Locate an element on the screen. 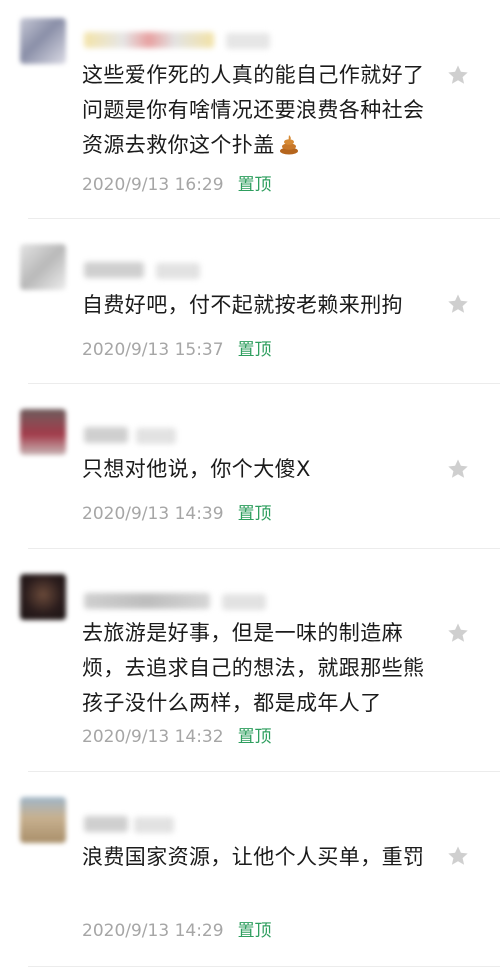 The image size is (500, 978). comment-text-content: 浪费国家资源，让他个人买单，重罚 is located at coordinates (253, 857).